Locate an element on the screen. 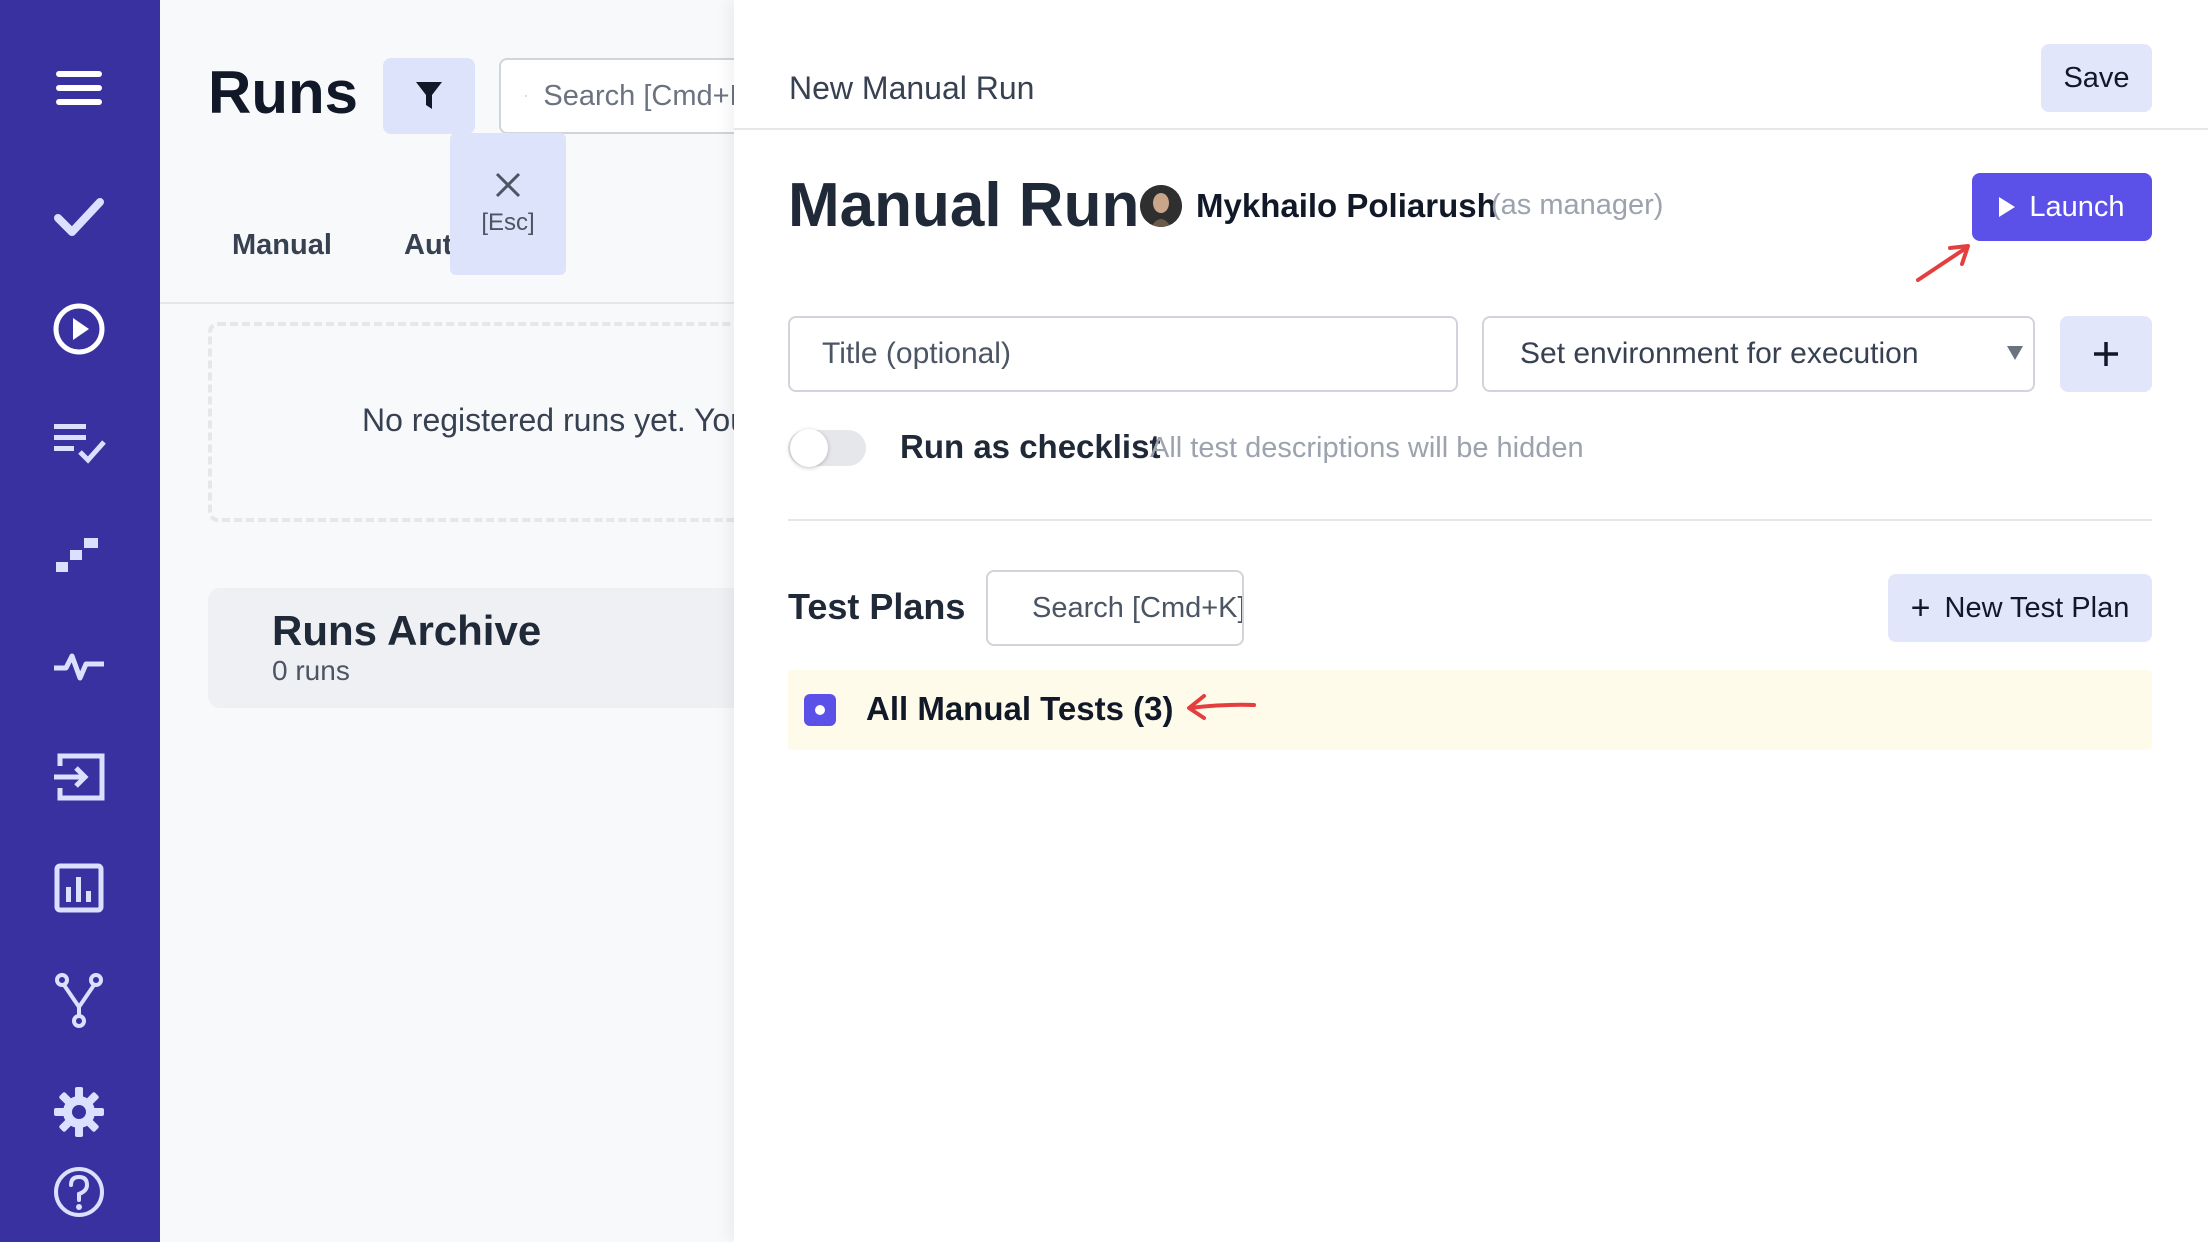  plus-icon is located at coordinates (2106, 354).